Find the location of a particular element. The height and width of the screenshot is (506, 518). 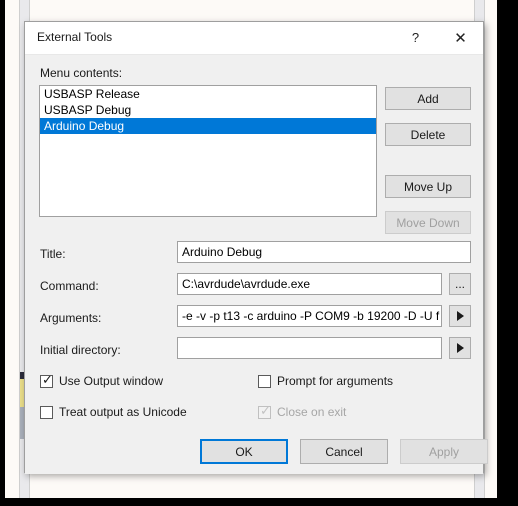

checkbox-label: Treat output as Unicode is located at coordinates (123, 412).